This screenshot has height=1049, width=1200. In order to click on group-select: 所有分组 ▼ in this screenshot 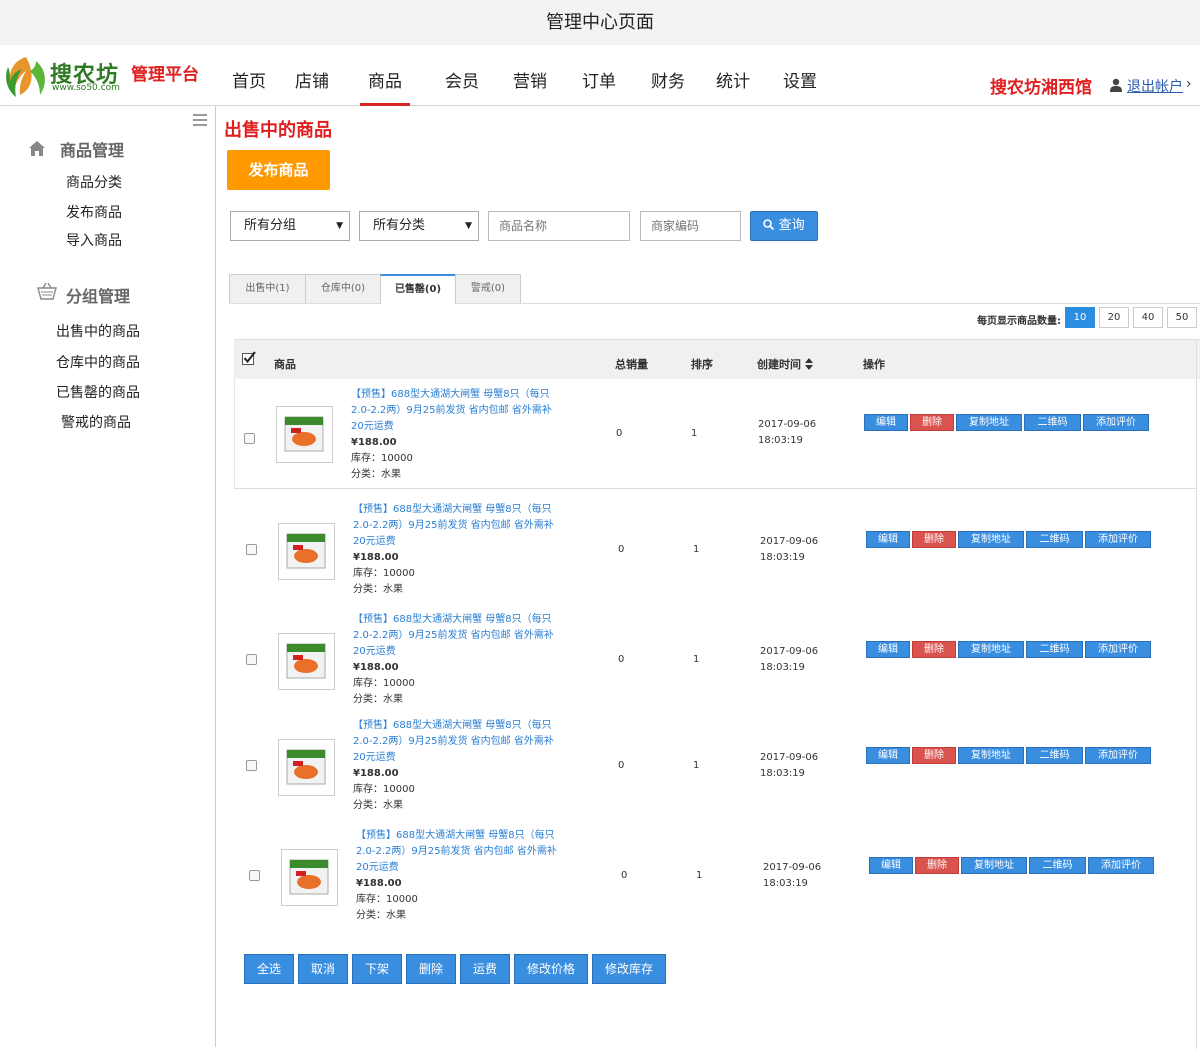, I will do `click(290, 226)`.